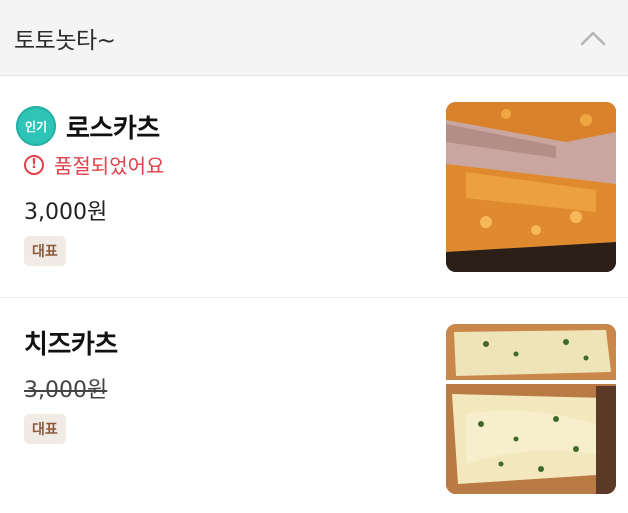 The image size is (628, 513). Describe the element at coordinates (593, 38) in the screenshot. I see `chevron-up-icon` at that location.